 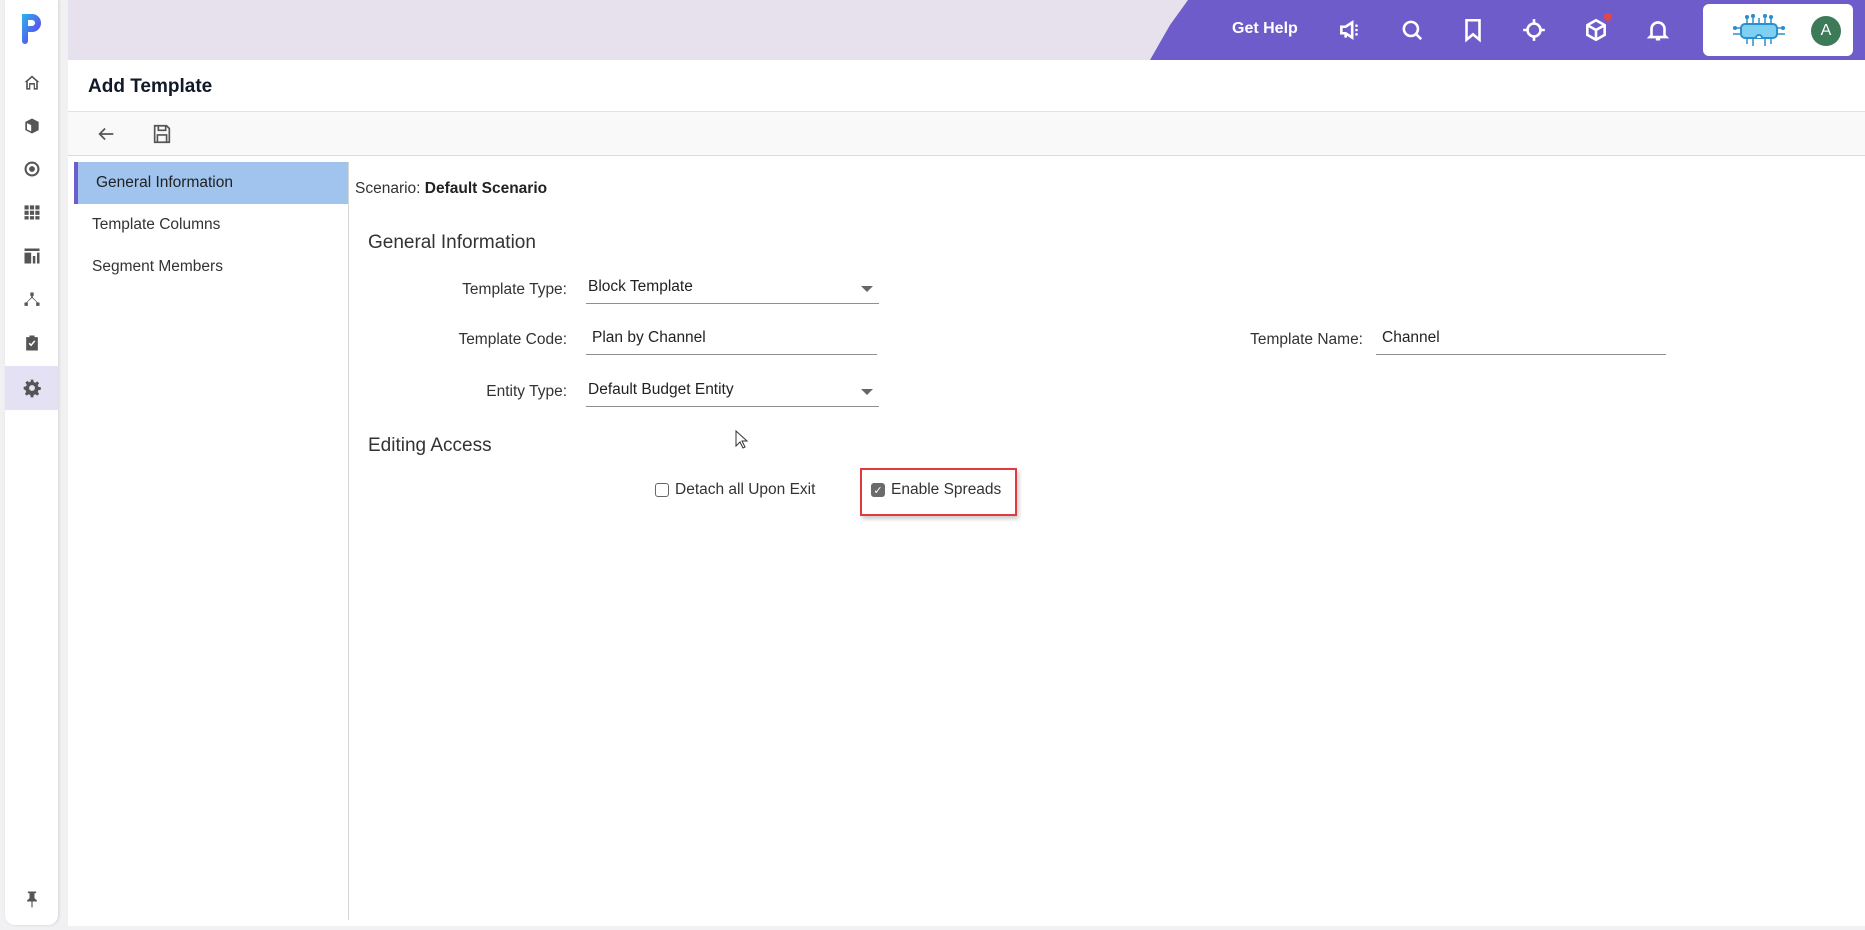 I want to click on mouse-cursor-icon, so click(x=742, y=439).